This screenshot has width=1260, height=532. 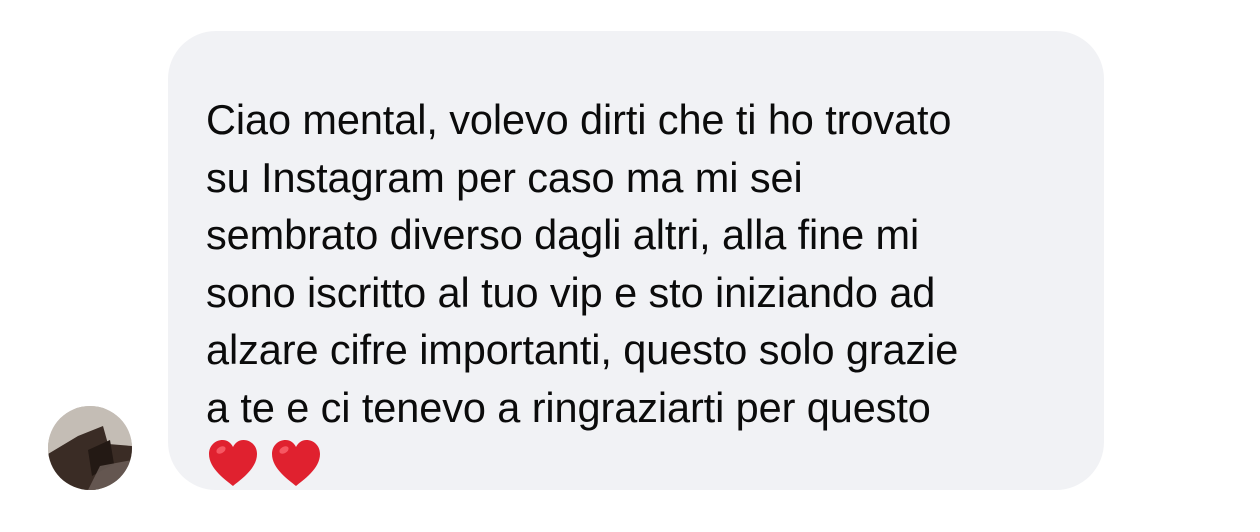 I want to click on emoji-row, so click(x=640, y=463).